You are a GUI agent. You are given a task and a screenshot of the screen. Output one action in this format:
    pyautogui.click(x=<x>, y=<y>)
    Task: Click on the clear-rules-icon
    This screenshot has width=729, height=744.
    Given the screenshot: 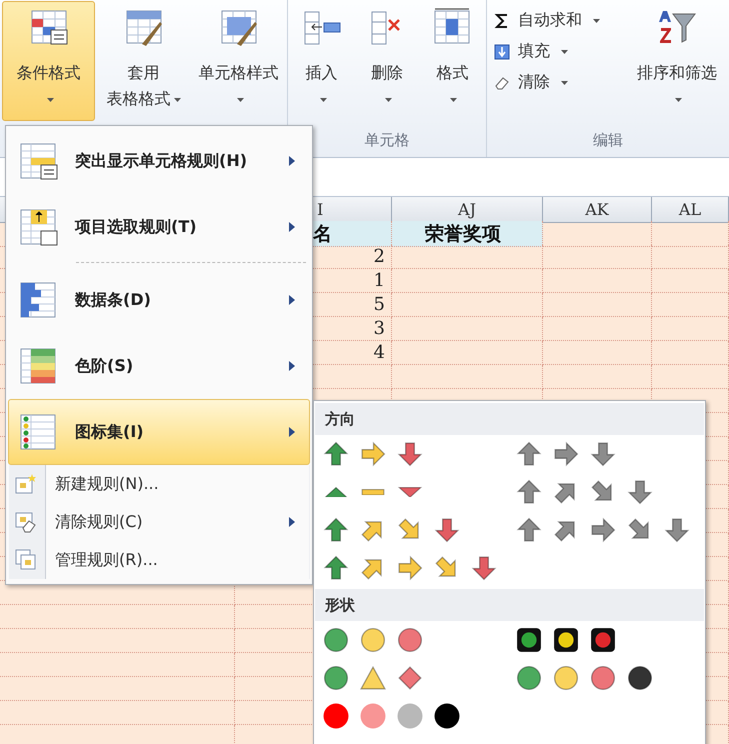 What is the action you would take?
    pyautogui.click(x=26, y=522)
    